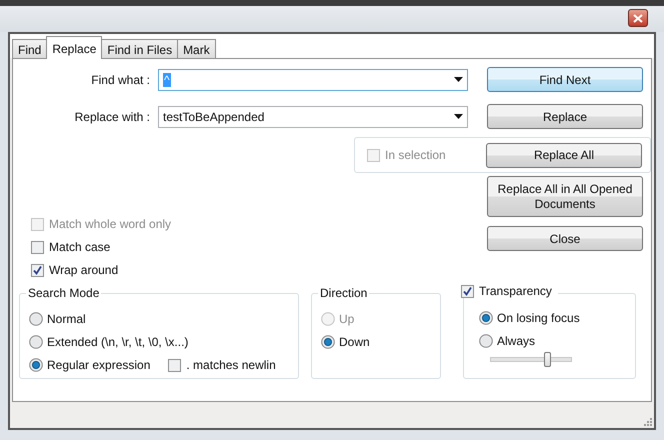 The image size is (664, 440). What do you see at coordinates (30, 49) in the screenshot?
I see `tab: Find` at bounding box center [30, 49].